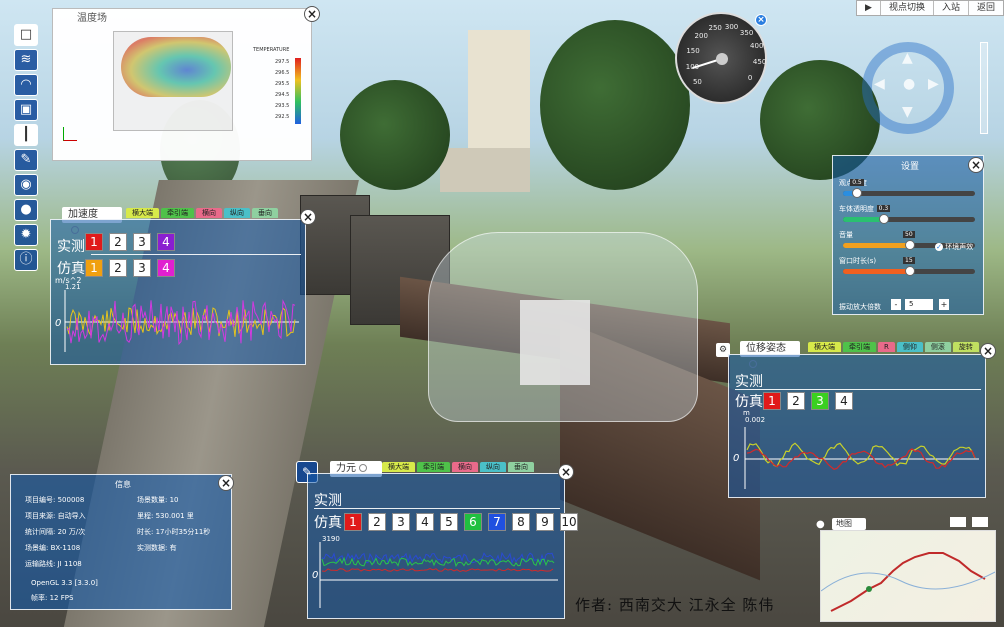 The image size is (1004, 627). Describe the element at coordinates (984, 88) in the screenshot. I see `zoom-slider` at that location.